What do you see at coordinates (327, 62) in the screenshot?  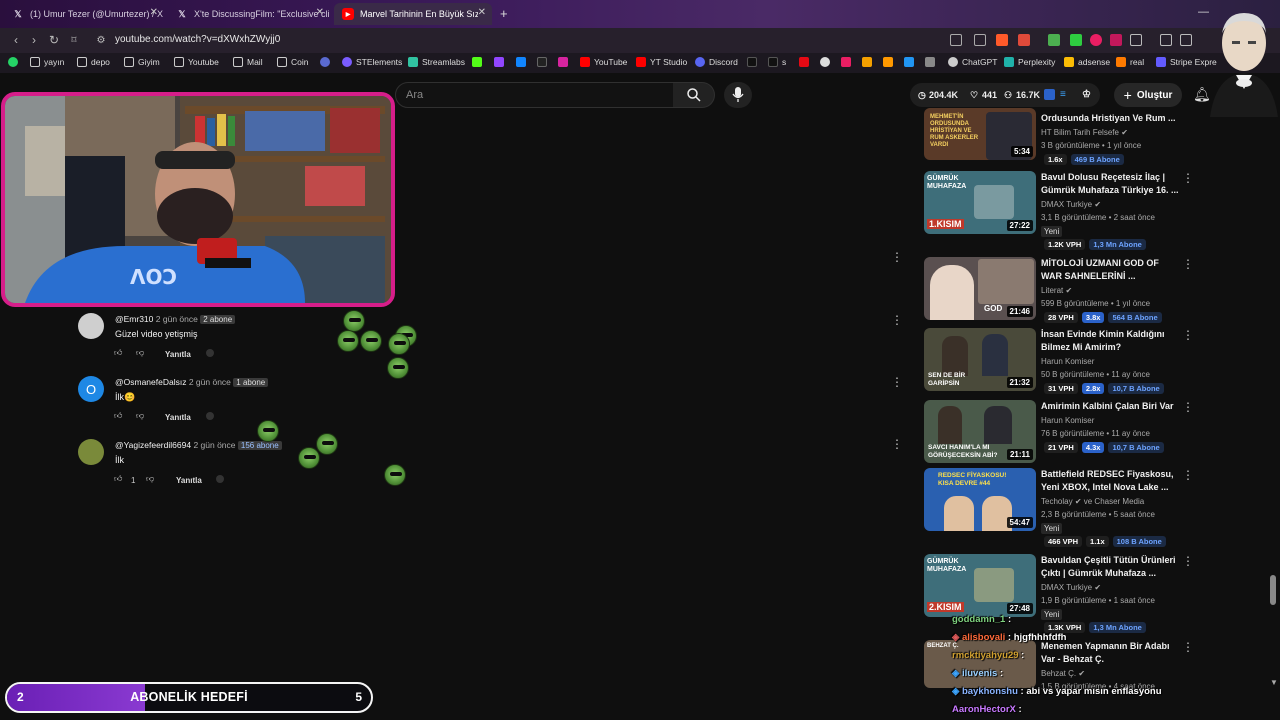 I see `bookmark-r` at bounding box center [327, 62].